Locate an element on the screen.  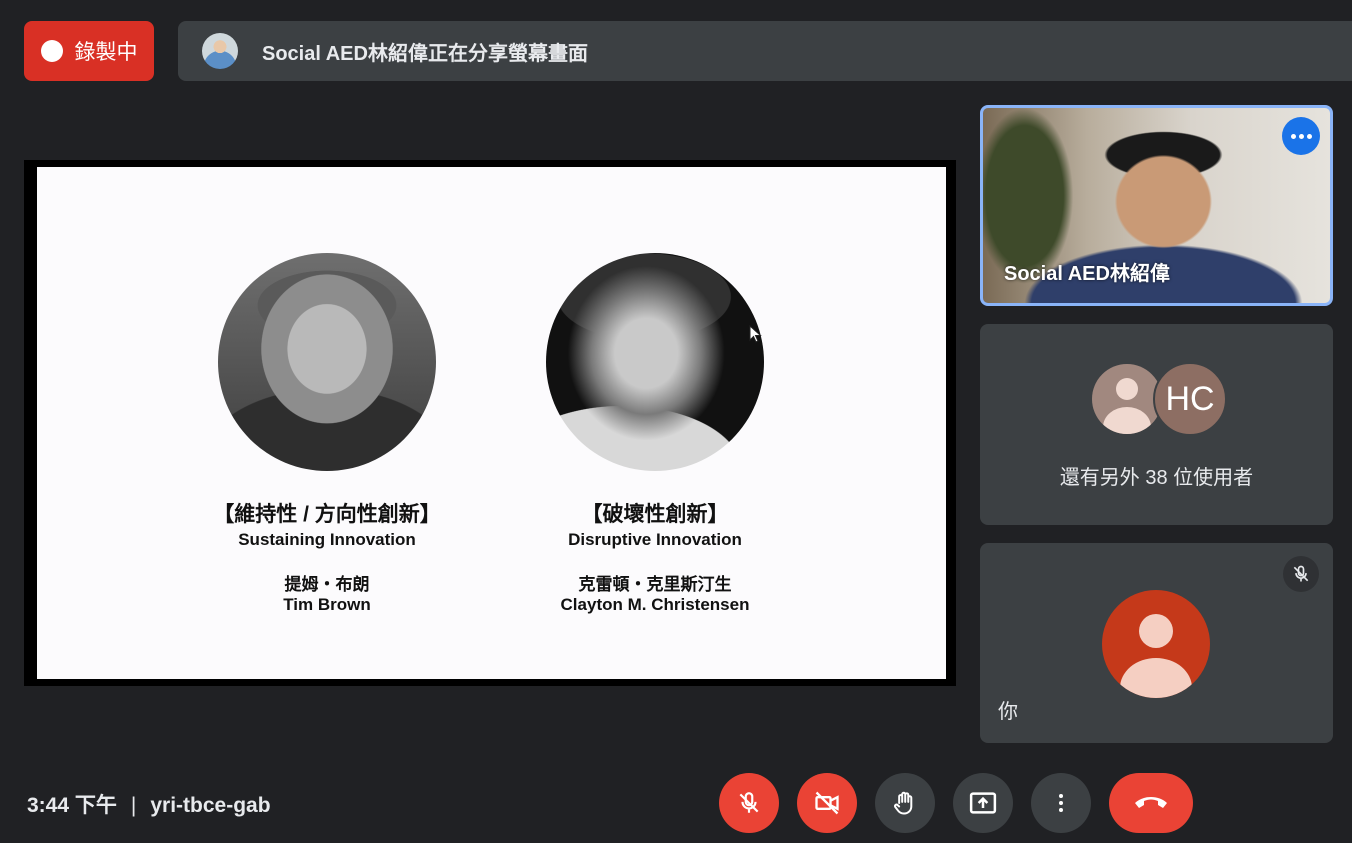
other-participants-count: 還有另外 38 位使用者 is located at coordinates (1156, 478).